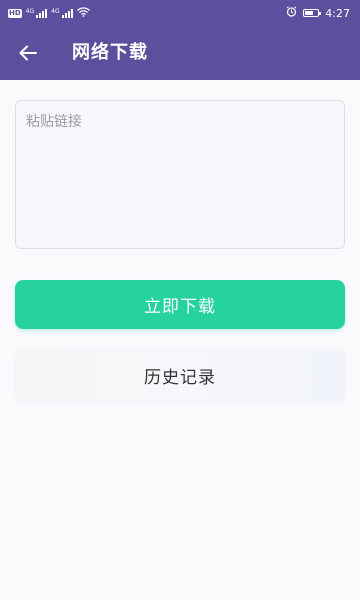 Image resolution: width=360 pixels, height=600 pixels. I want to click on status-right-group: 4:27, so click(318, 13).